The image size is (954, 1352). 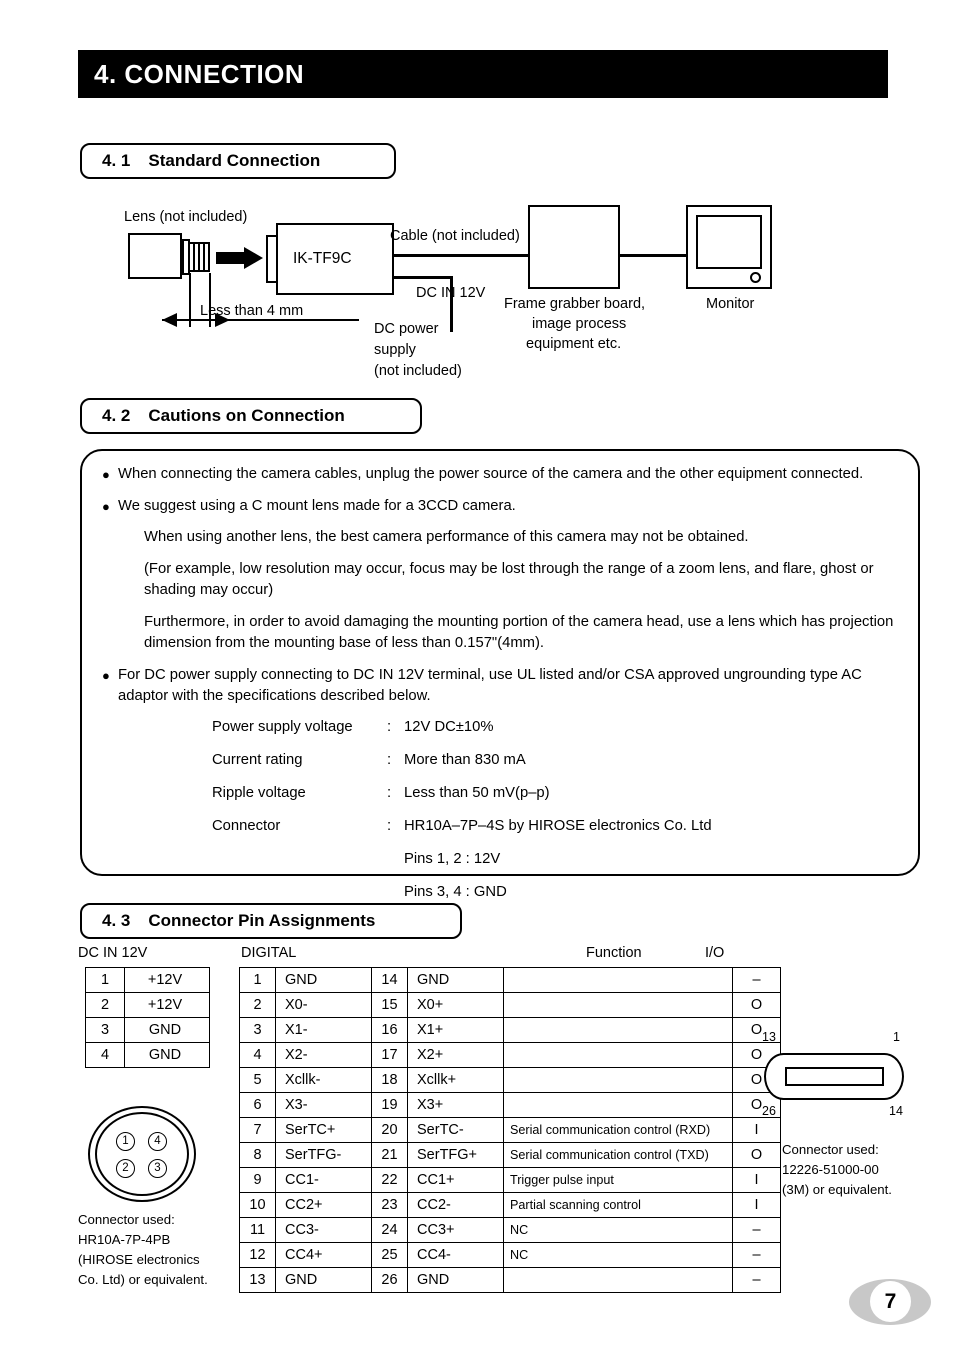 I want to click on section-label-4-1: Standard Connection, so click(x=234, y=160).